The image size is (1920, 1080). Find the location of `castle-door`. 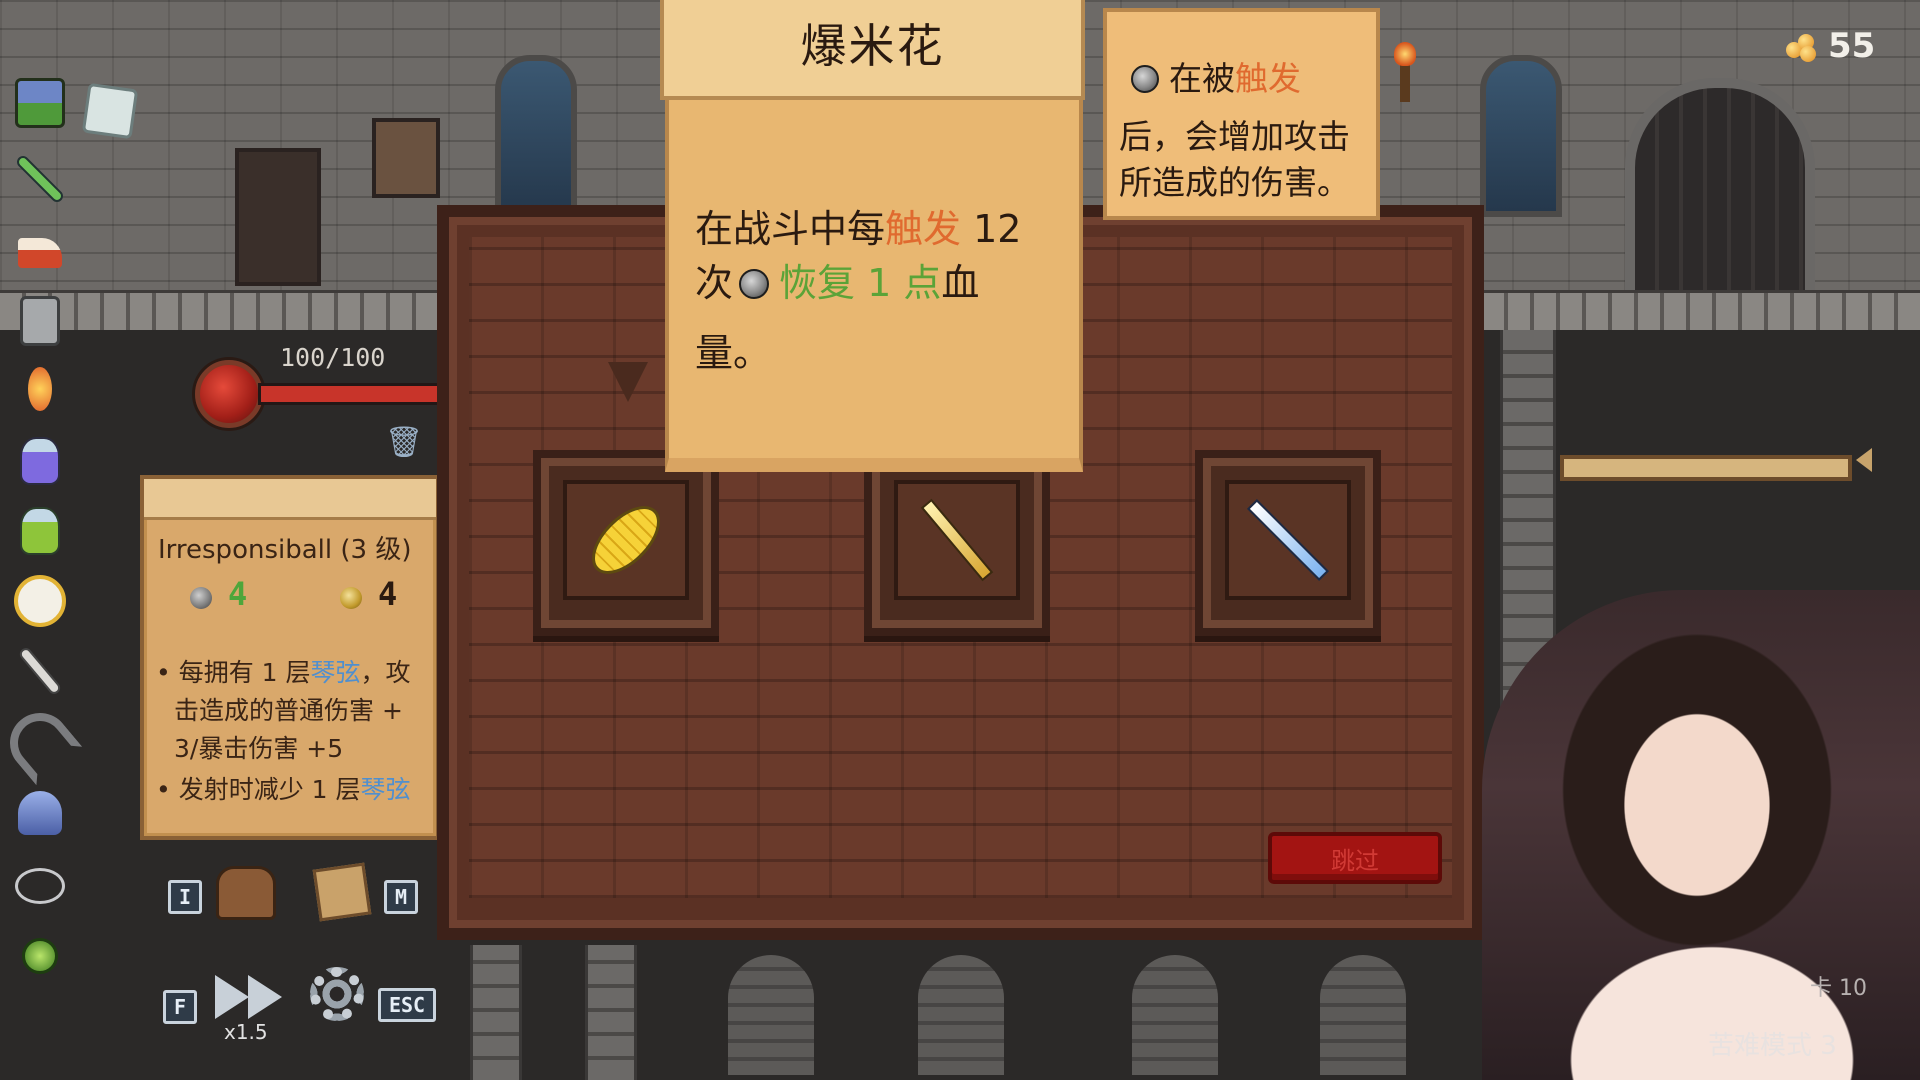

castle-door is located at coordinates (1720, 193).